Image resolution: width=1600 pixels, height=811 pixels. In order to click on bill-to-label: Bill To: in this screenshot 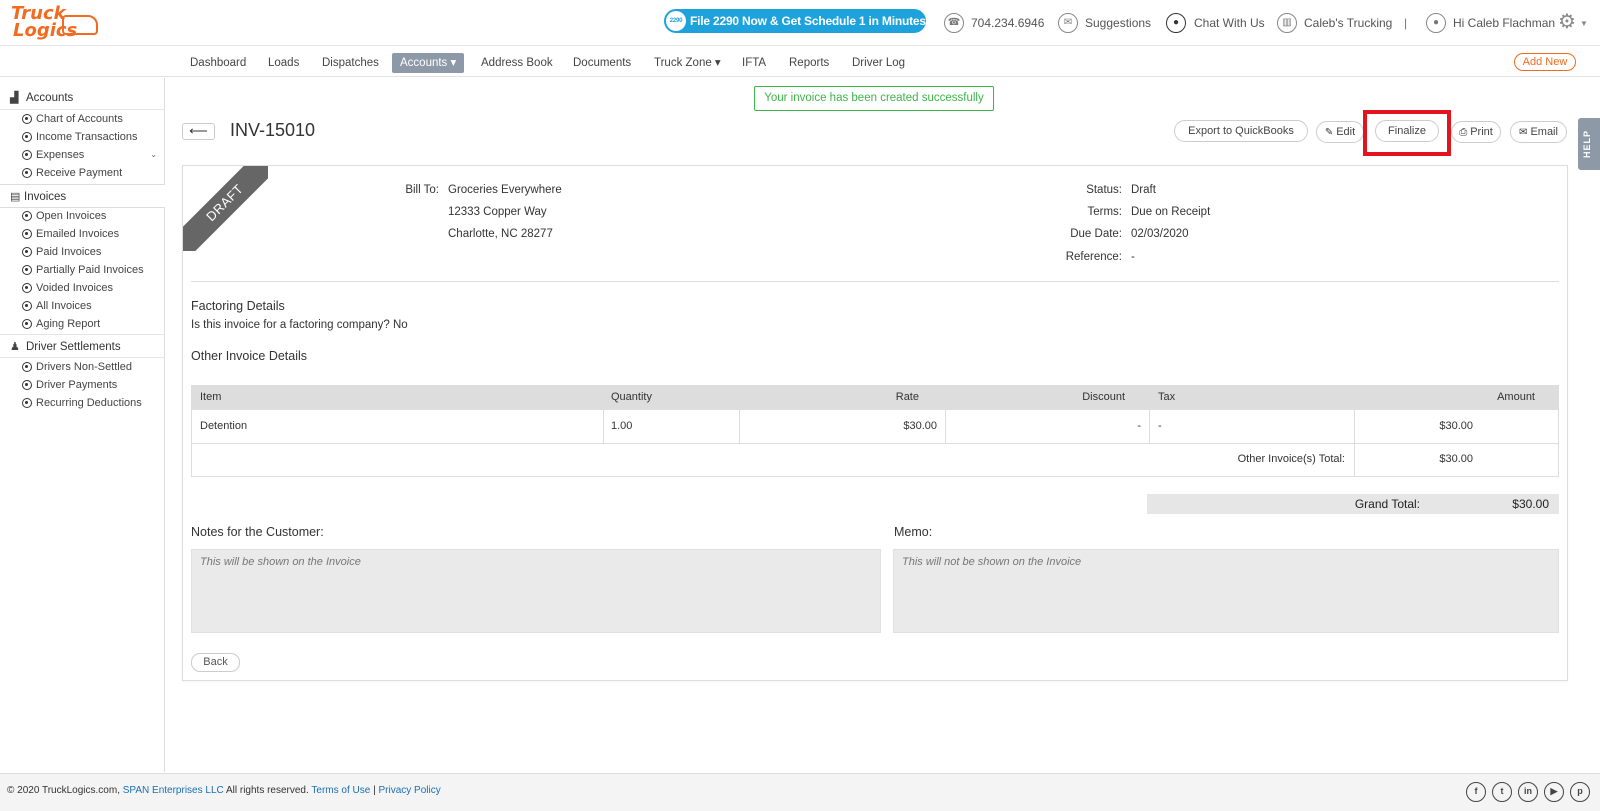, I will do `click(422, 190)`.